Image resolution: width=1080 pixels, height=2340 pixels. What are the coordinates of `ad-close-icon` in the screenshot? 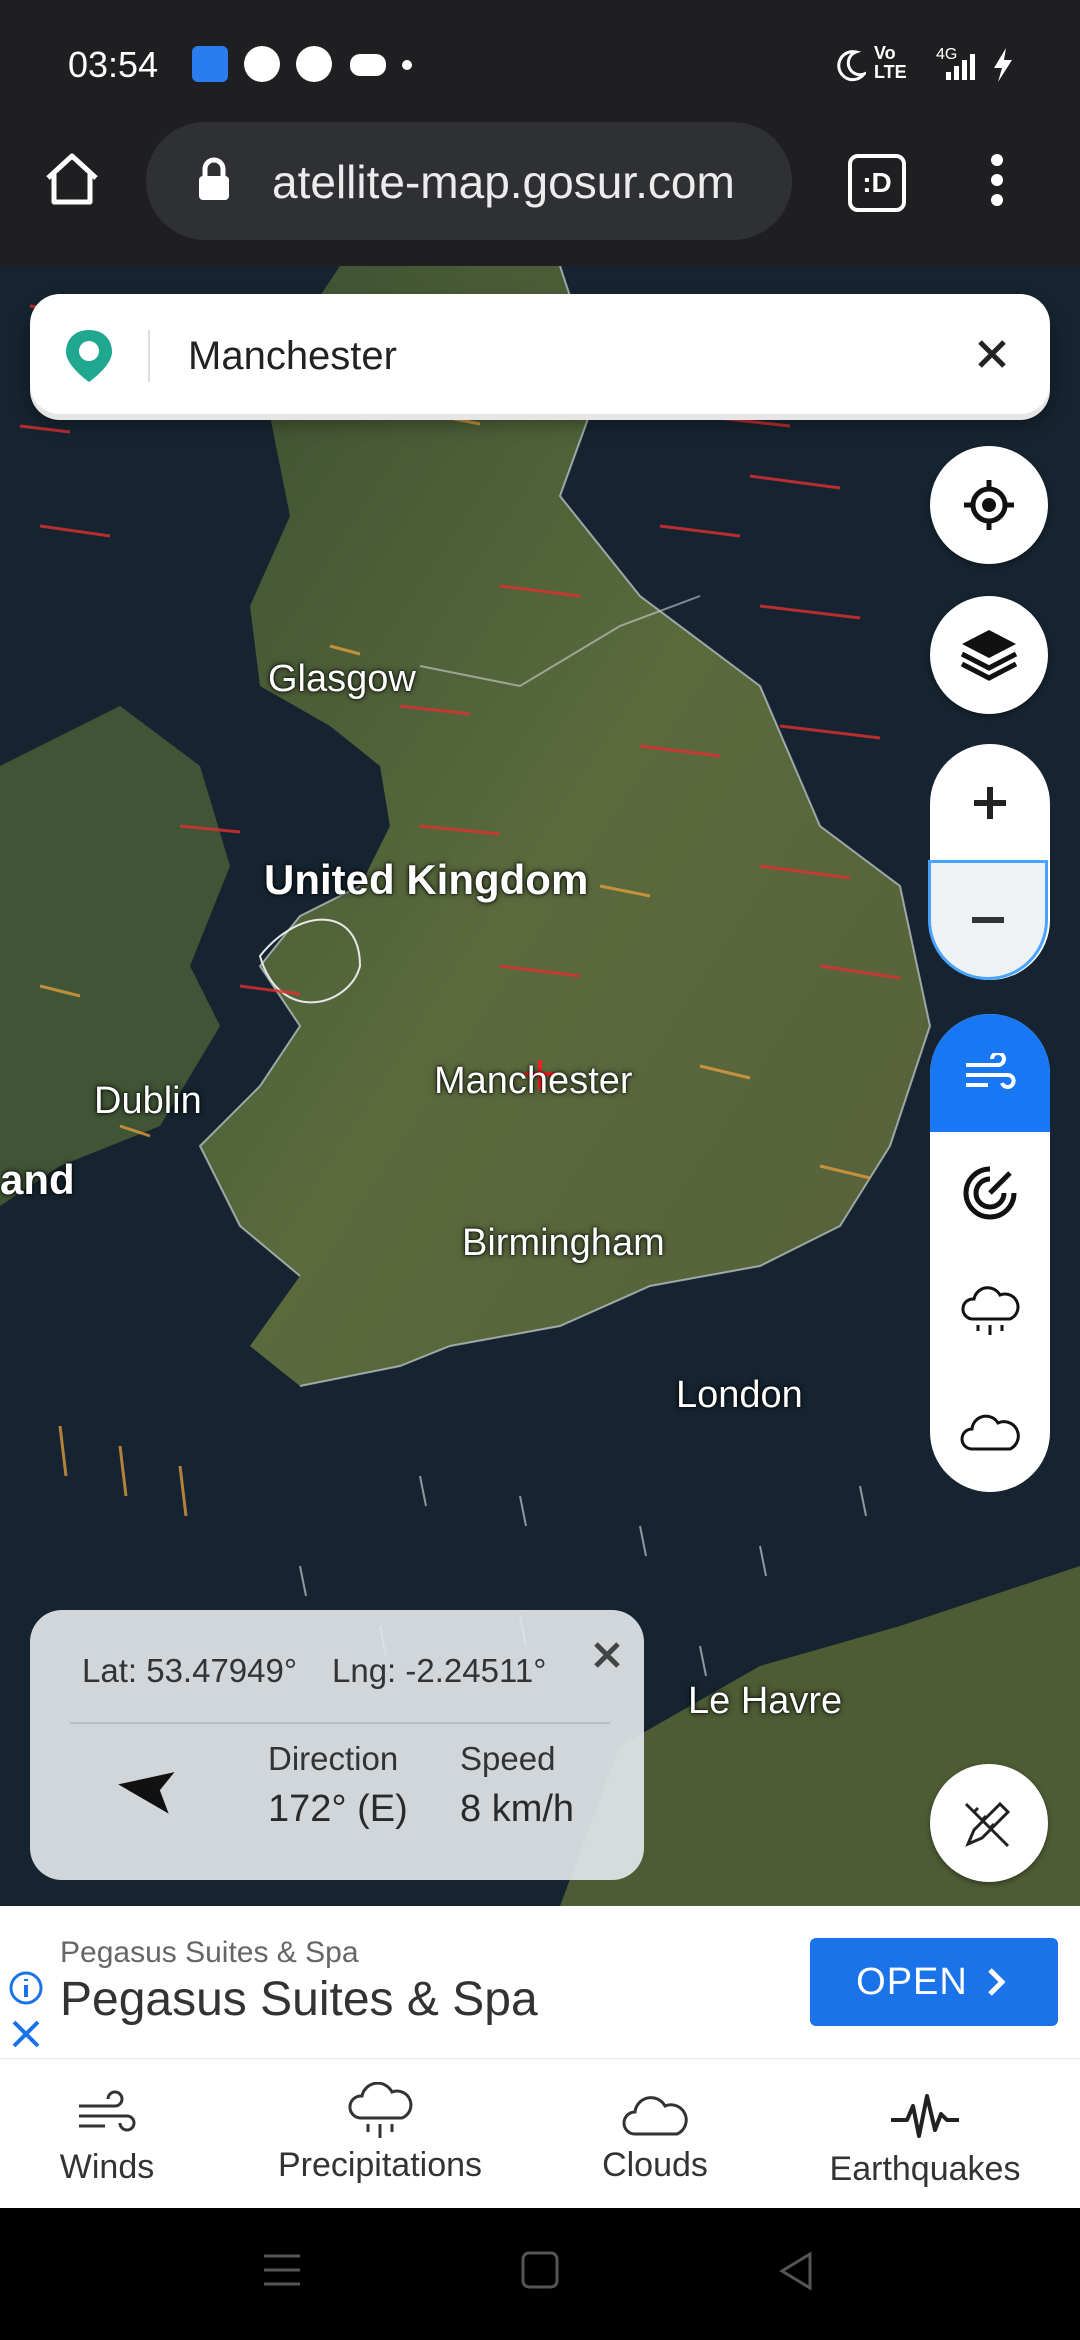 It's located at (26, 2034).